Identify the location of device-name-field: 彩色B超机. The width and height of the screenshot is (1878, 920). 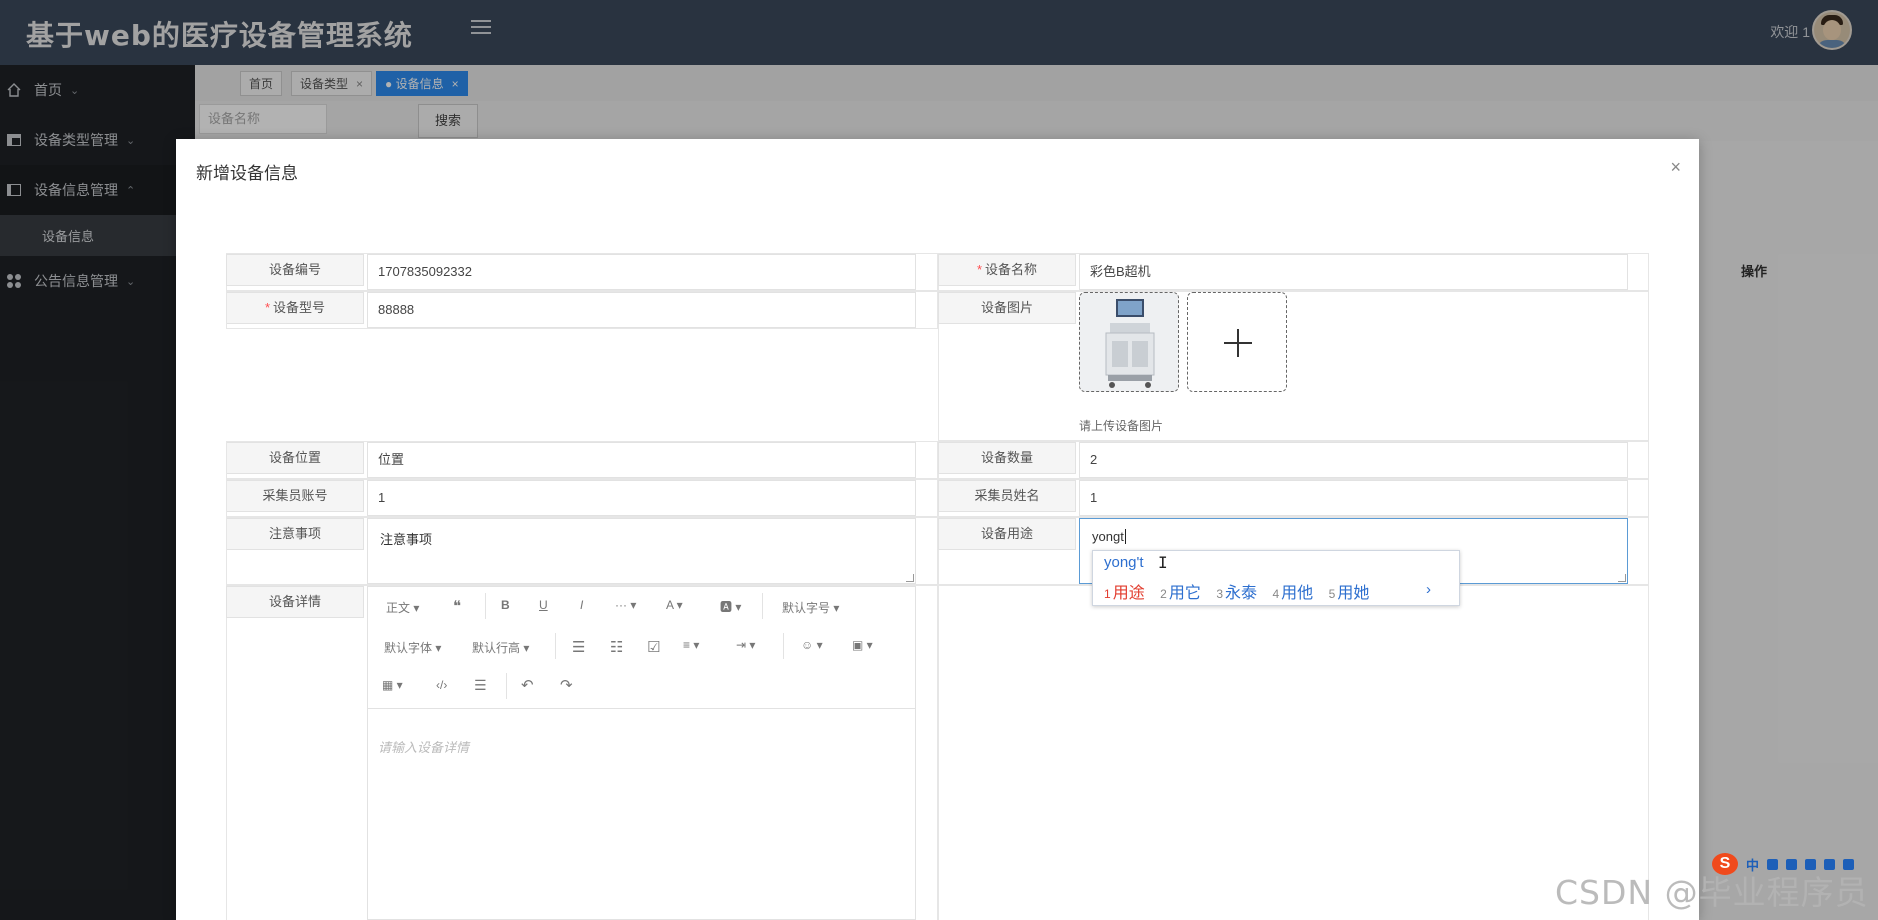
(1353, 272).